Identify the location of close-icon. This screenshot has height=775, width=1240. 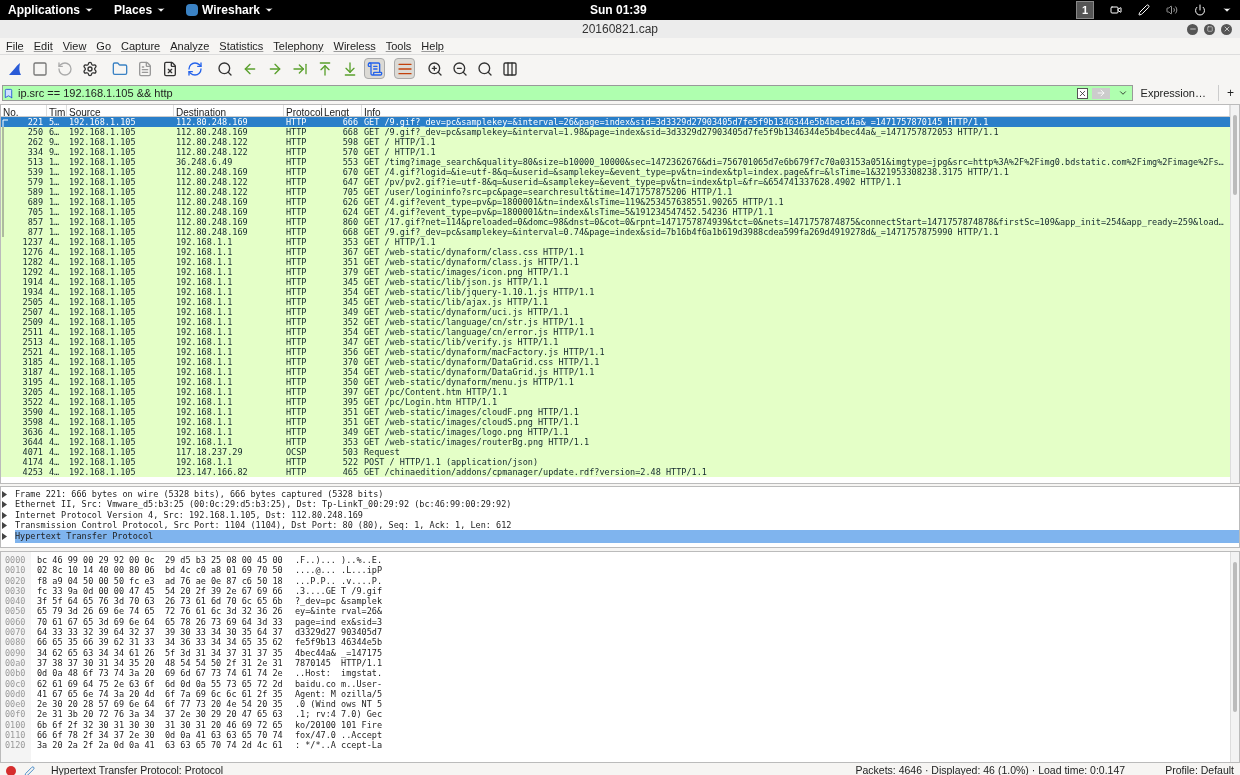
(1226, 29).